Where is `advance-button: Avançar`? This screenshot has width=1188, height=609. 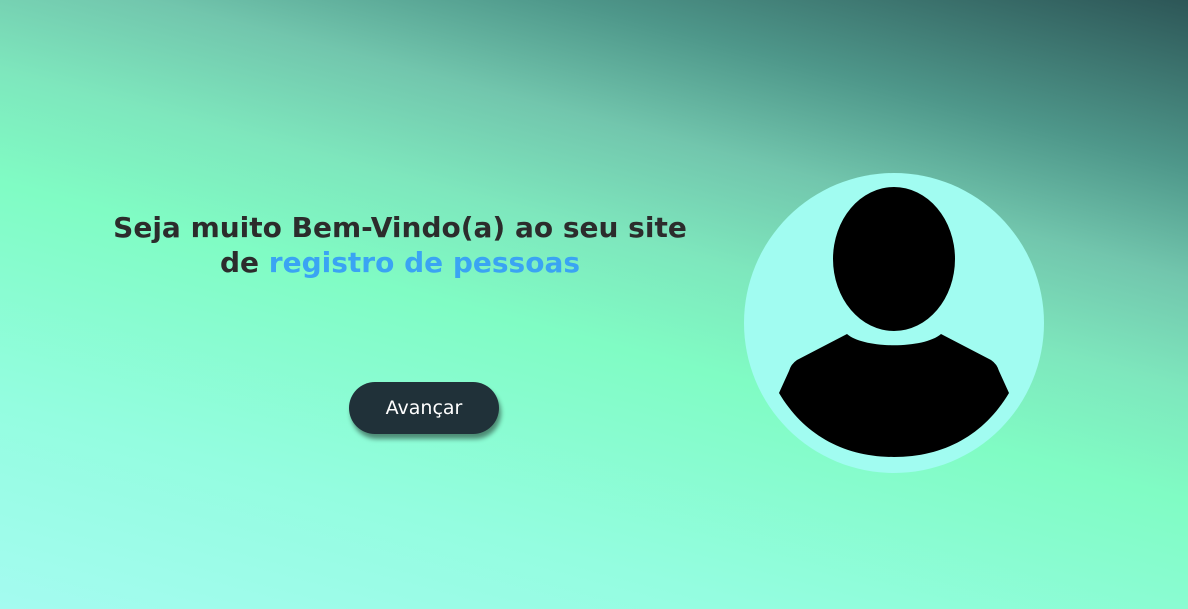 advance-button: Avançar is located at coordinates (424, 408).